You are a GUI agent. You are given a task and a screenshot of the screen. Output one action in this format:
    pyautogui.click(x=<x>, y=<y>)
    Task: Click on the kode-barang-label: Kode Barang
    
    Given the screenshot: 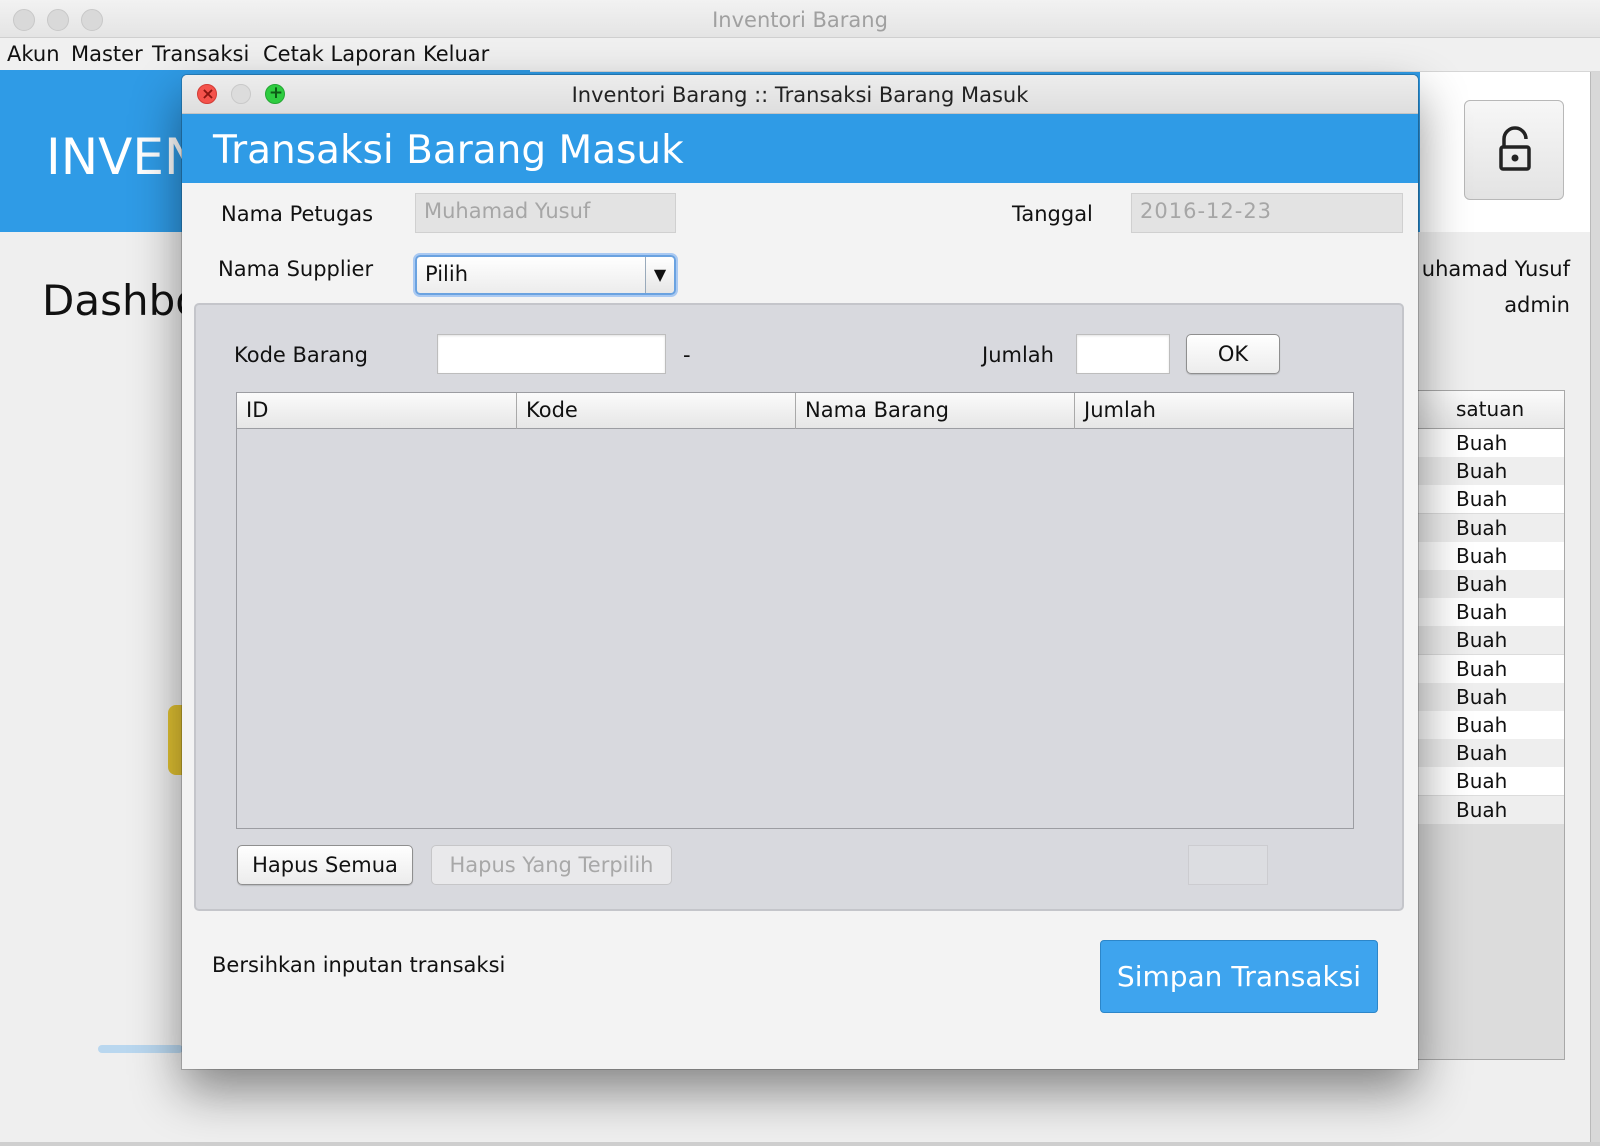 What is the action you would take?
    pyautogui.click(x=301, y=355)
    